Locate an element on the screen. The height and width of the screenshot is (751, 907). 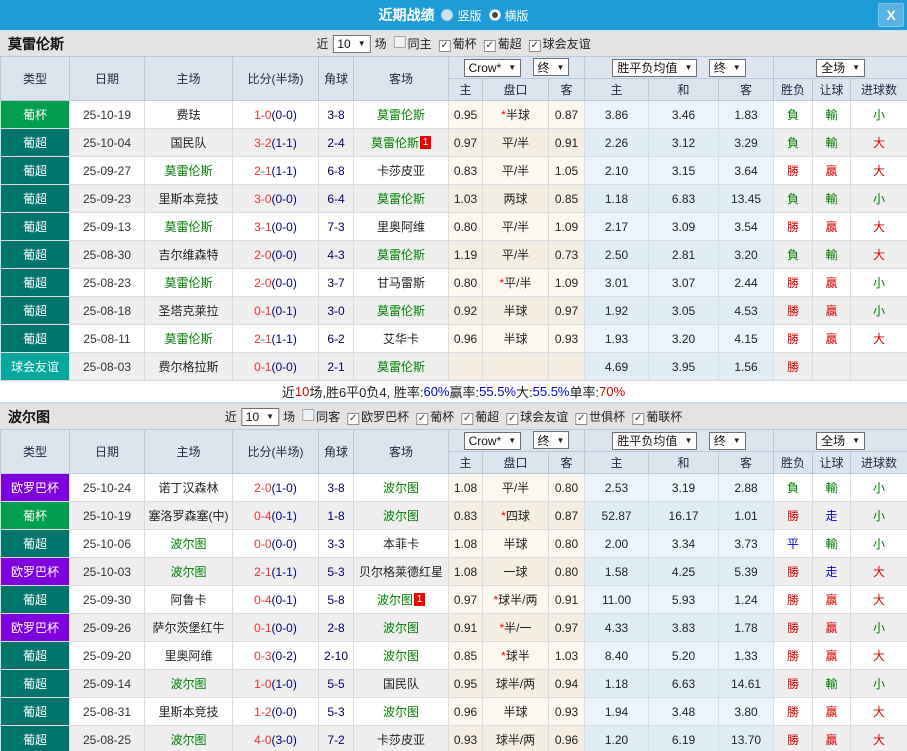
summary-segment: 60% is located at coordinates (436, 391).